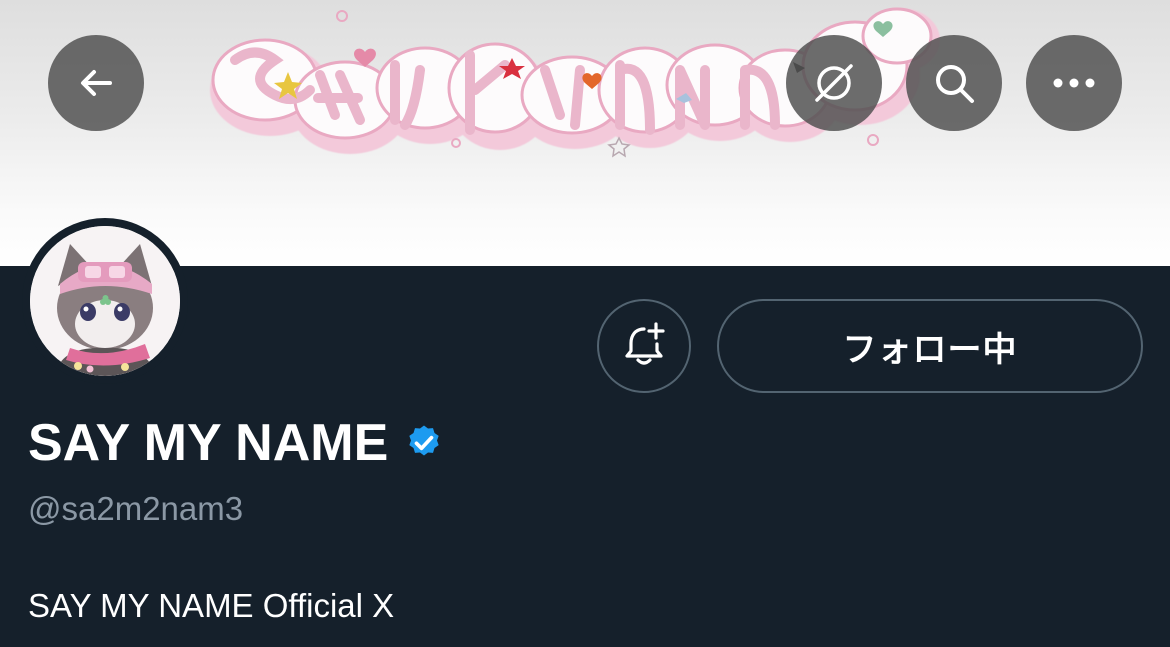 The width and height of the screenshot is (1170, 647). I want to click on search-button, so click(954, 83).